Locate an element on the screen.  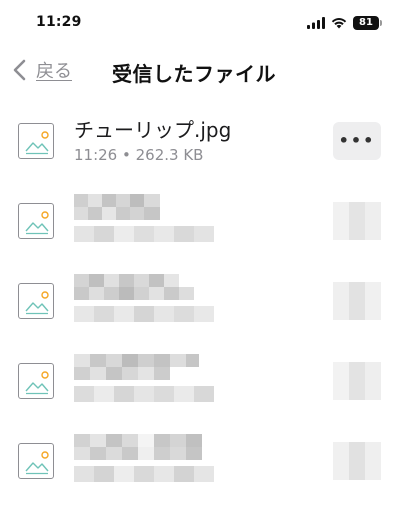
back-button: 戻る is located at coordinates (41, 70).